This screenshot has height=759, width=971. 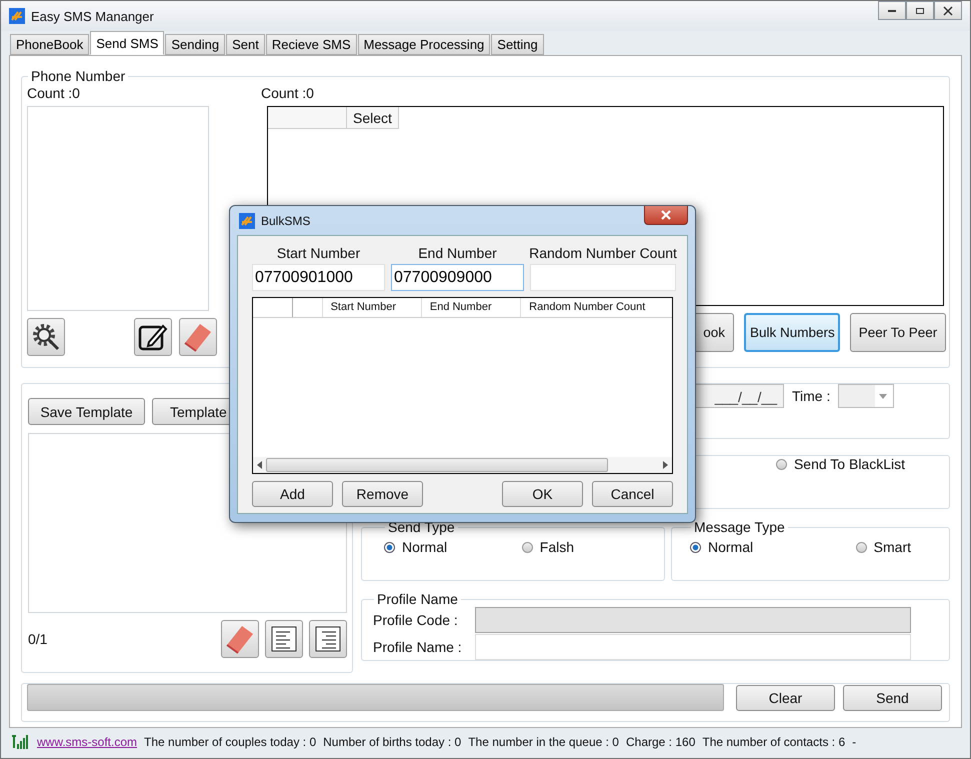 What do you see at coordinates (811, 396) in the screenshot?
I see `time-label: Time :` at bounding box center [811, 396].